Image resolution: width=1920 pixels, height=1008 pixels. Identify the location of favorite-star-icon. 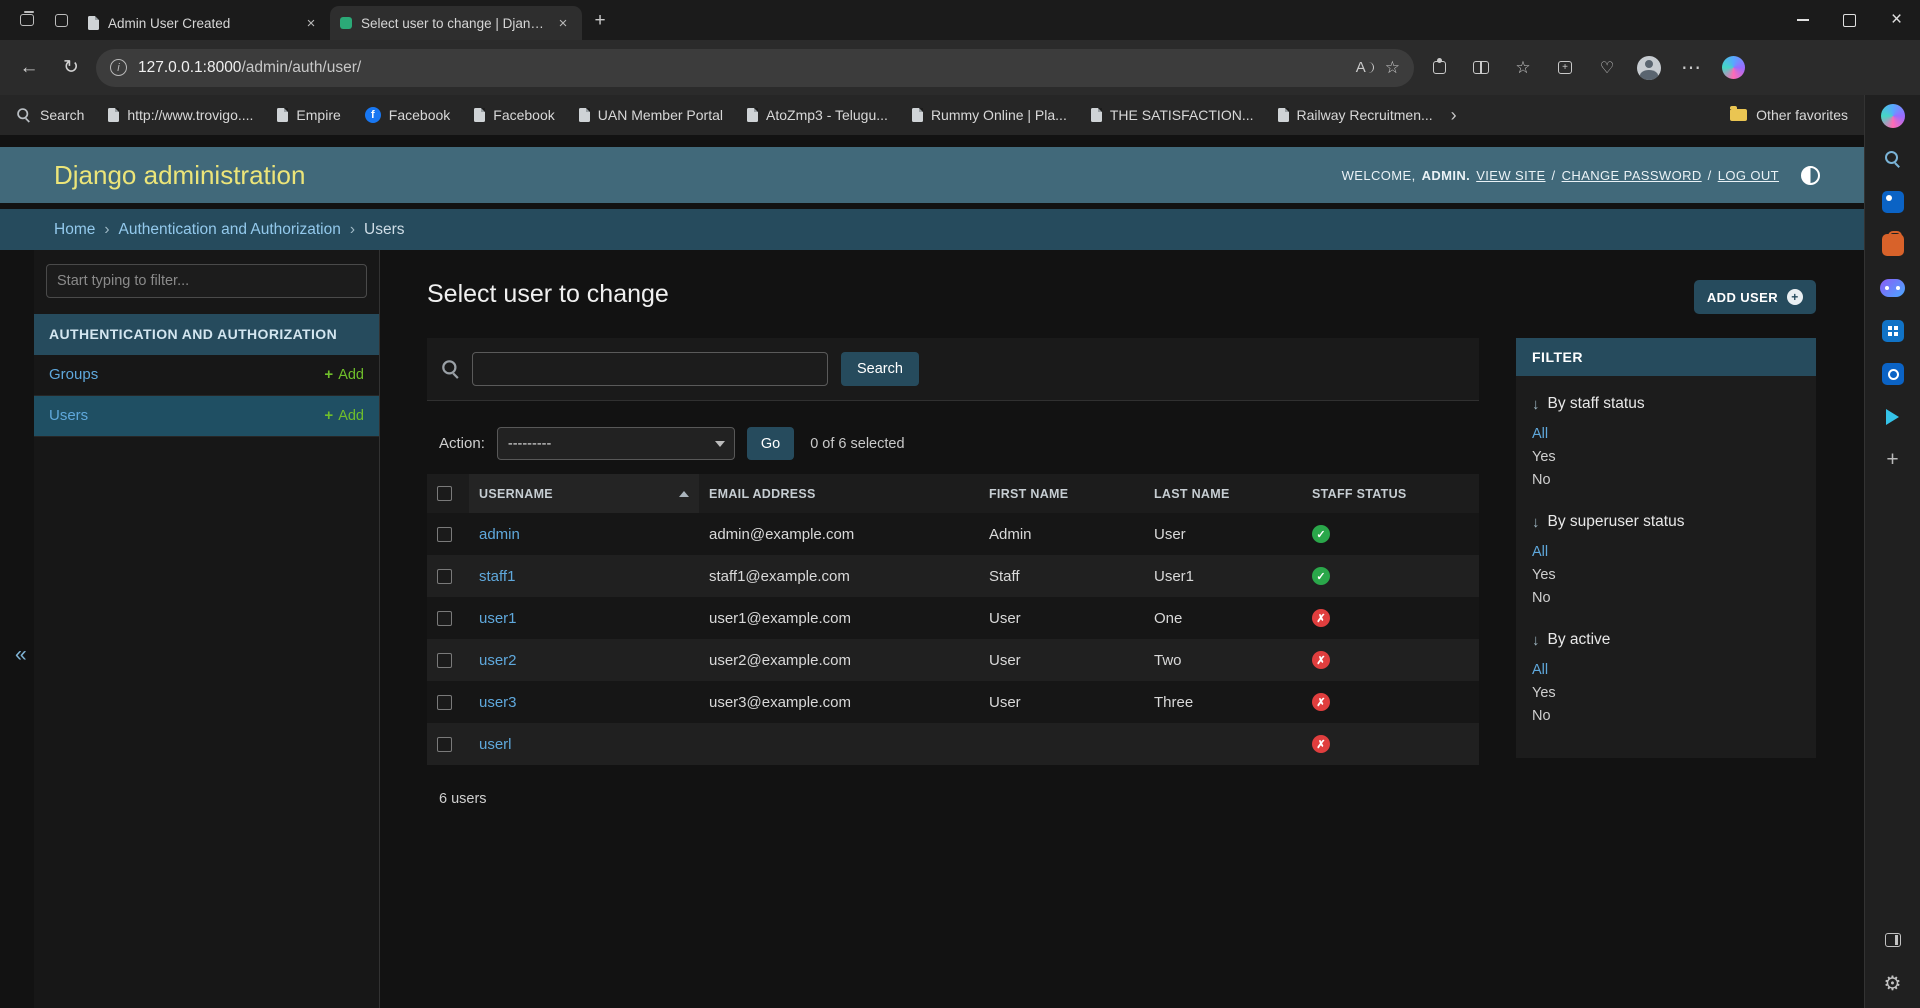
(1392, 68).